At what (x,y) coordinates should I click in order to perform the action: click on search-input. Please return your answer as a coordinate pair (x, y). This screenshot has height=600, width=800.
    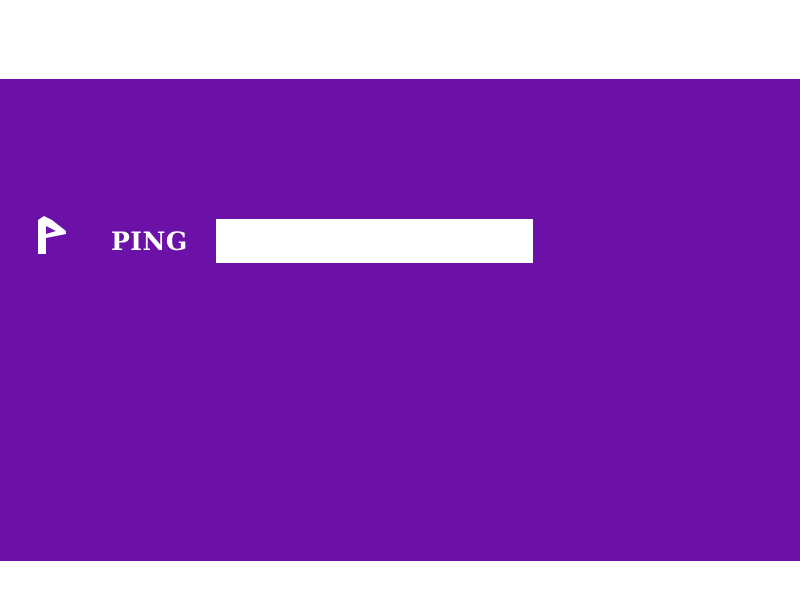
    Looking at the image, I should click on (374, 241).